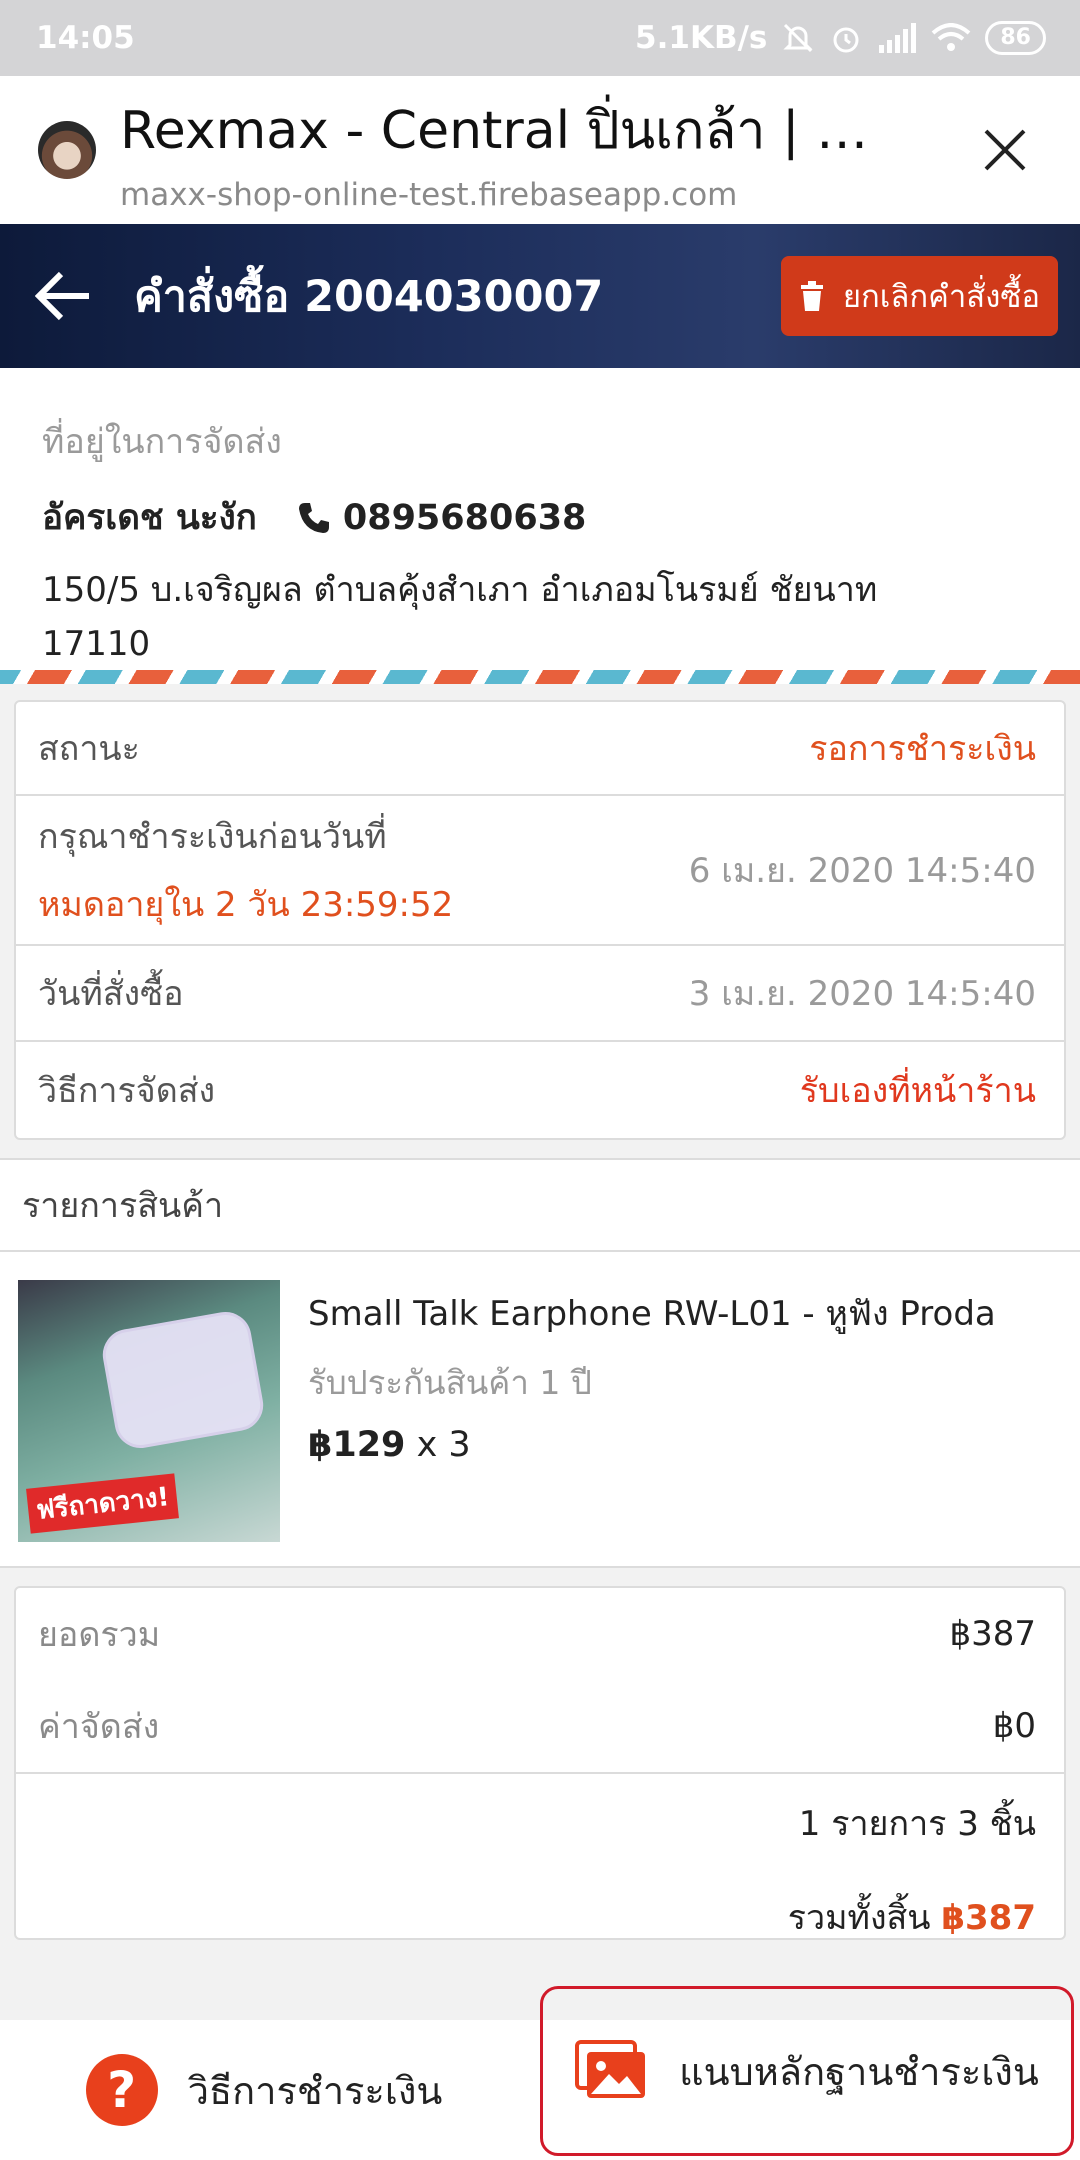 This screenshot has height=2160, width=1080. I want to click on site-favicon, so click(67, 150).